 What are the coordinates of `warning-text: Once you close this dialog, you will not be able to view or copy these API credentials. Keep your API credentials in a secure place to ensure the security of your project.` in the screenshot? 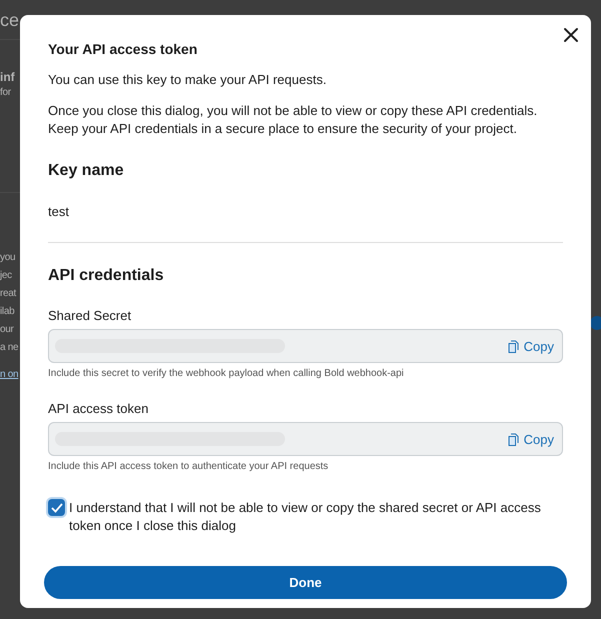 It's located at (293, 120).